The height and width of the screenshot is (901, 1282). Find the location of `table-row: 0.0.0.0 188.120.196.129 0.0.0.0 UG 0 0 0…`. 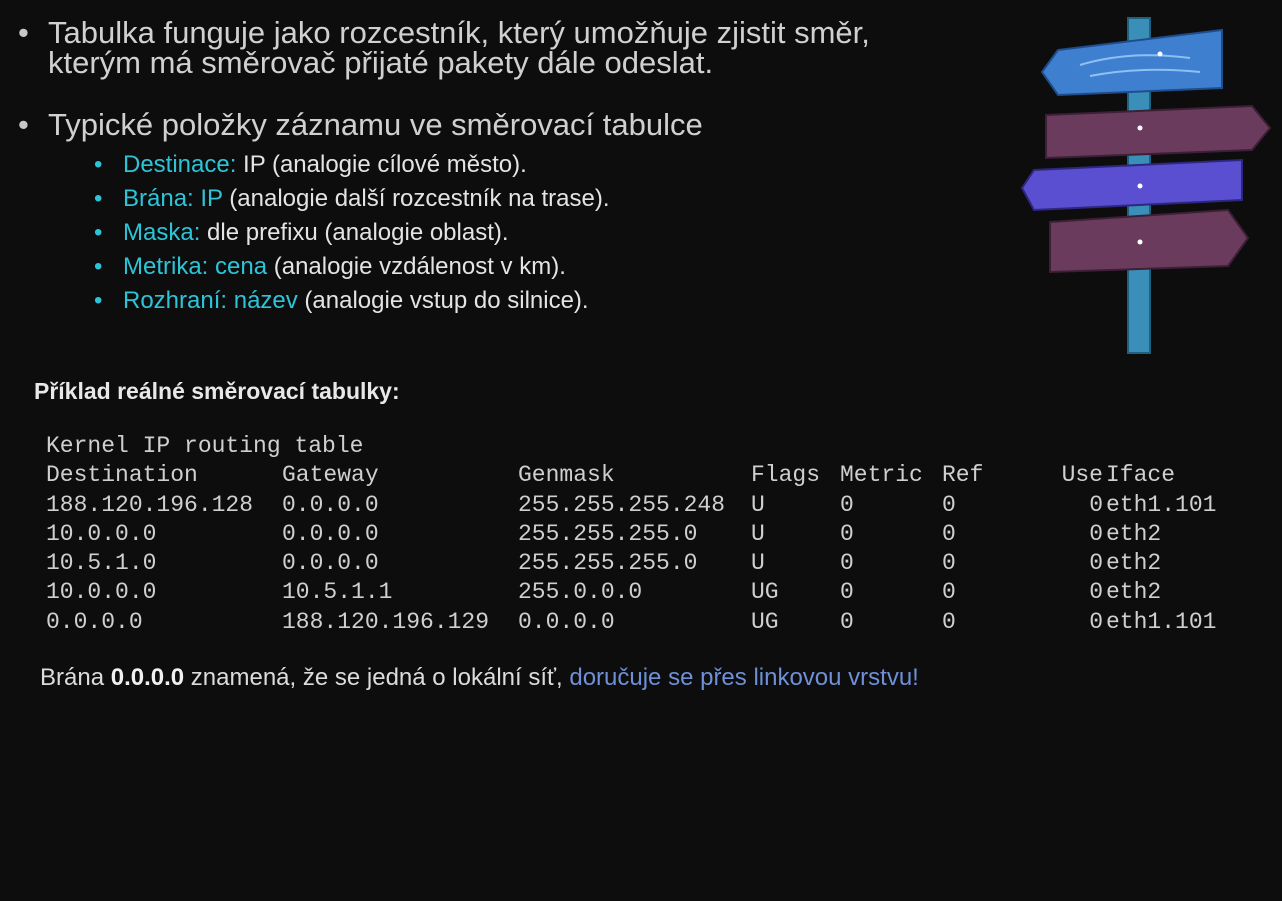

table-row: 0.0.0.0 188.120.196.129 0.0.0.0 UG 0 0 0… is located at coordinates (631, 622).